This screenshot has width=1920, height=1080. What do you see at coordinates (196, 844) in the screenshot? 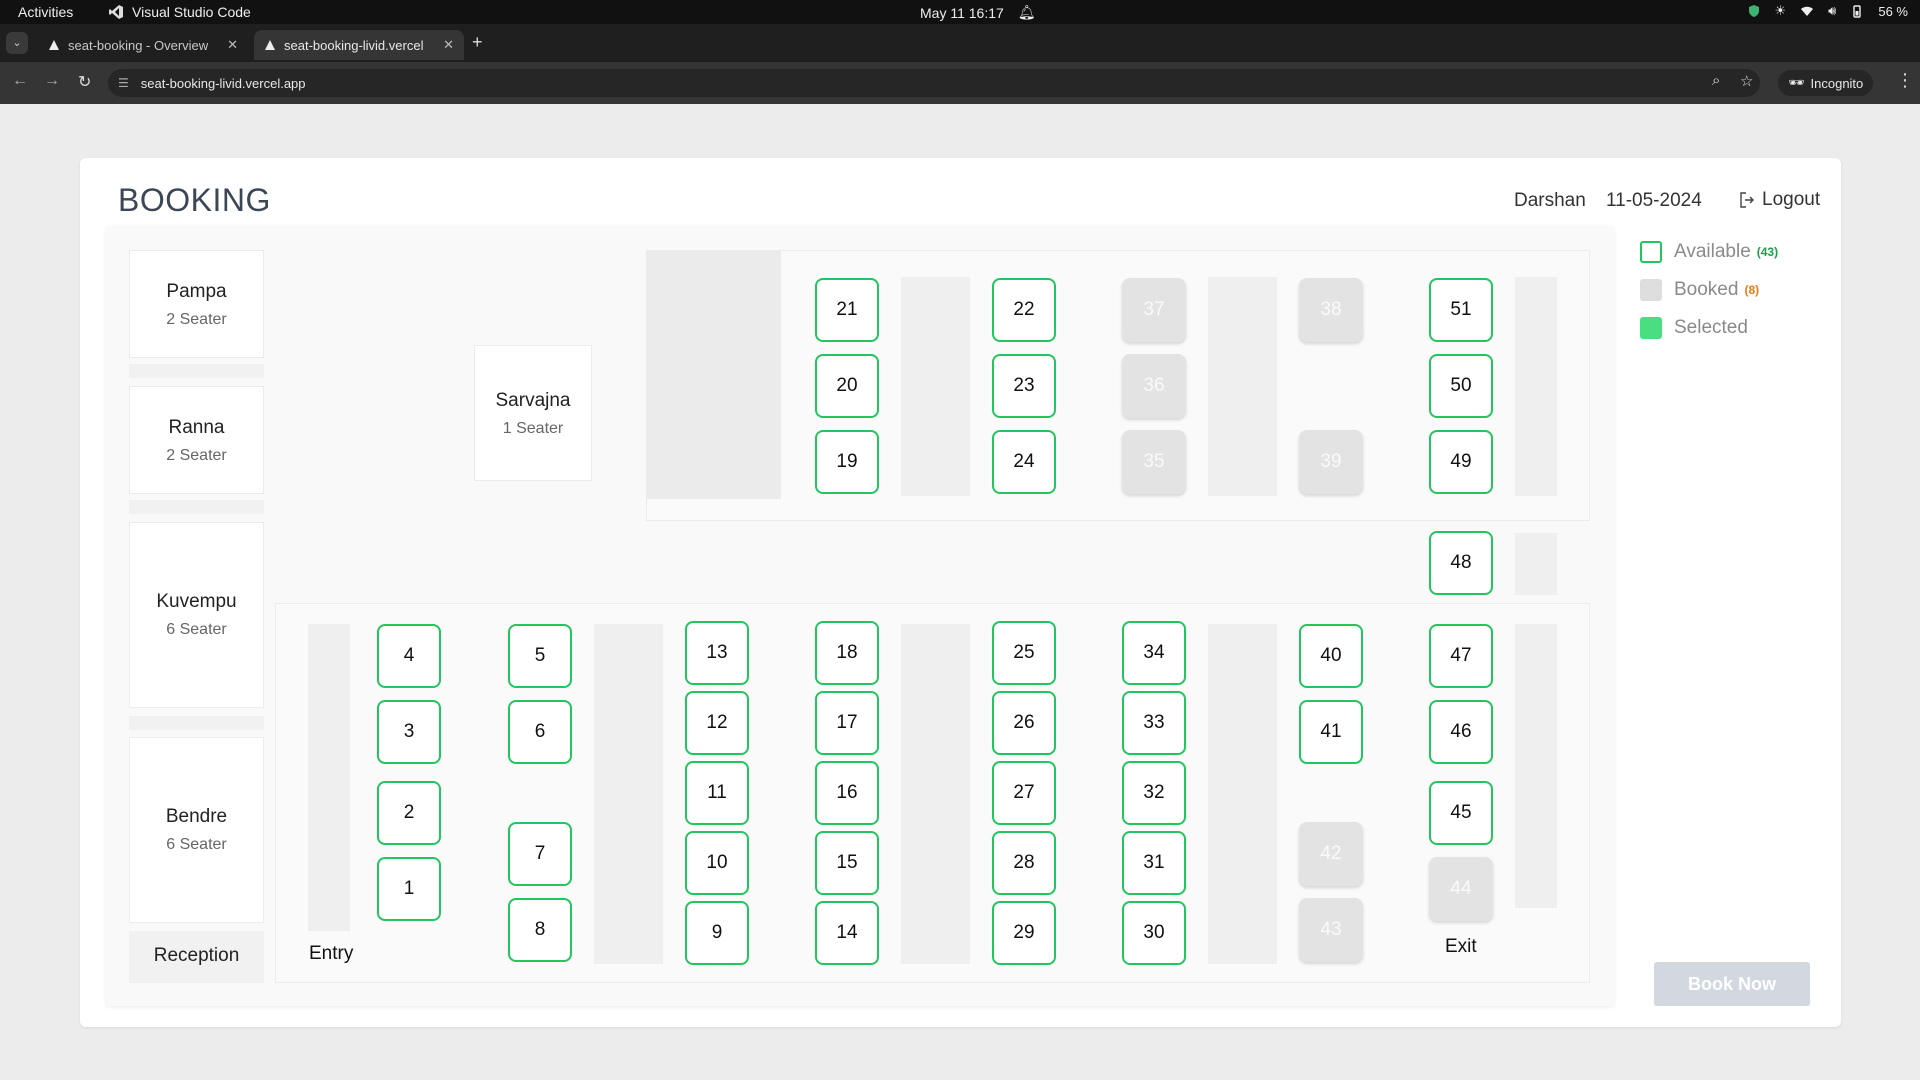
I see `room-capacity: 6 Seater` at bounding box center [196, 844].